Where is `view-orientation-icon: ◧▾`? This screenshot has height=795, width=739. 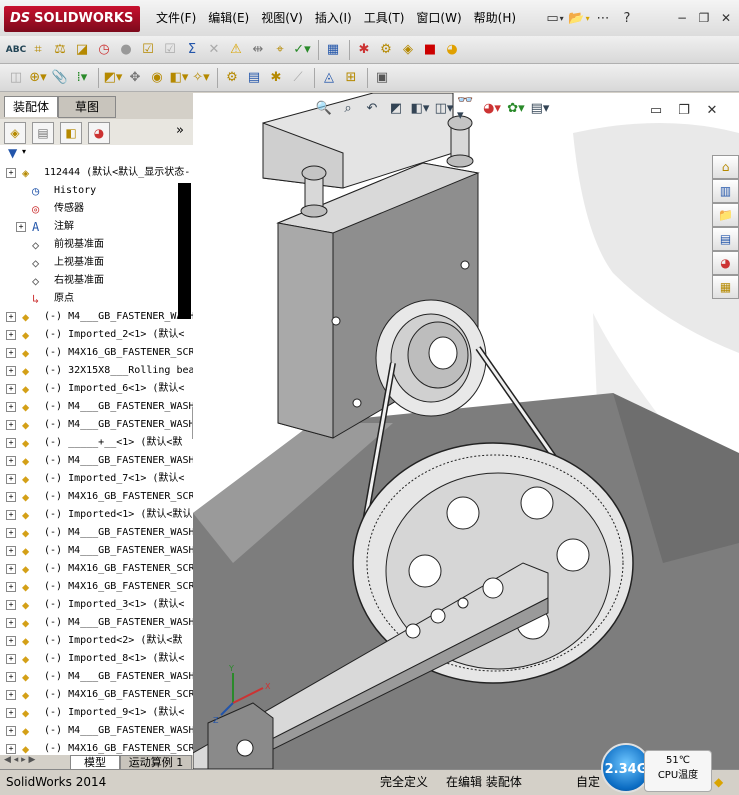 view-orientation-icon: ◧▾ is located at coordinates (420, 108).